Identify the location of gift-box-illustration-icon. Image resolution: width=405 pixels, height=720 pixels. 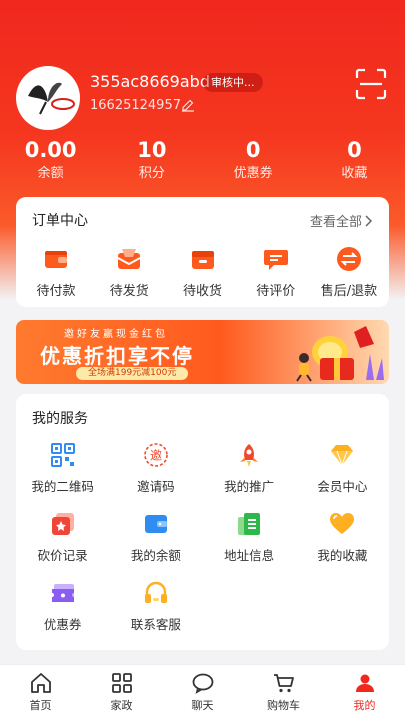
(340, 354).